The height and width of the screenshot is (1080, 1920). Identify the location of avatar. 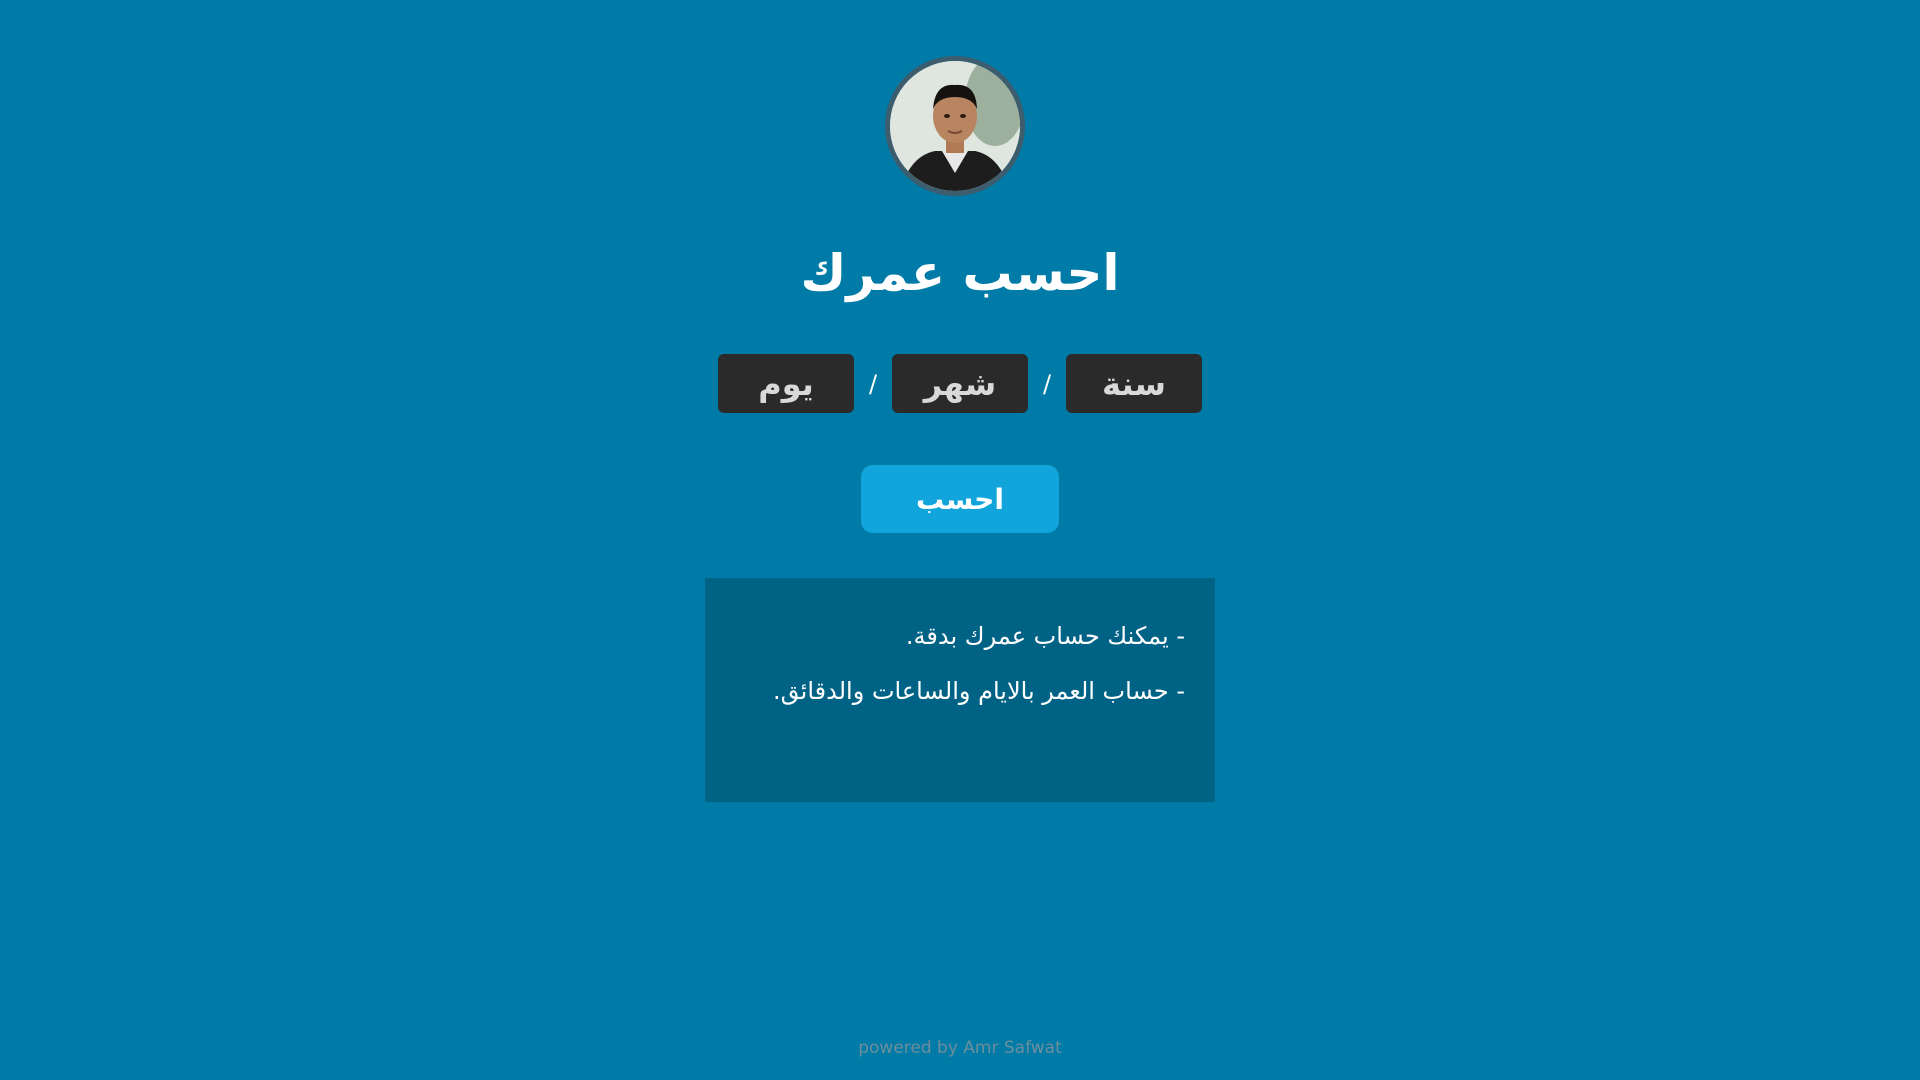
(955, 126).